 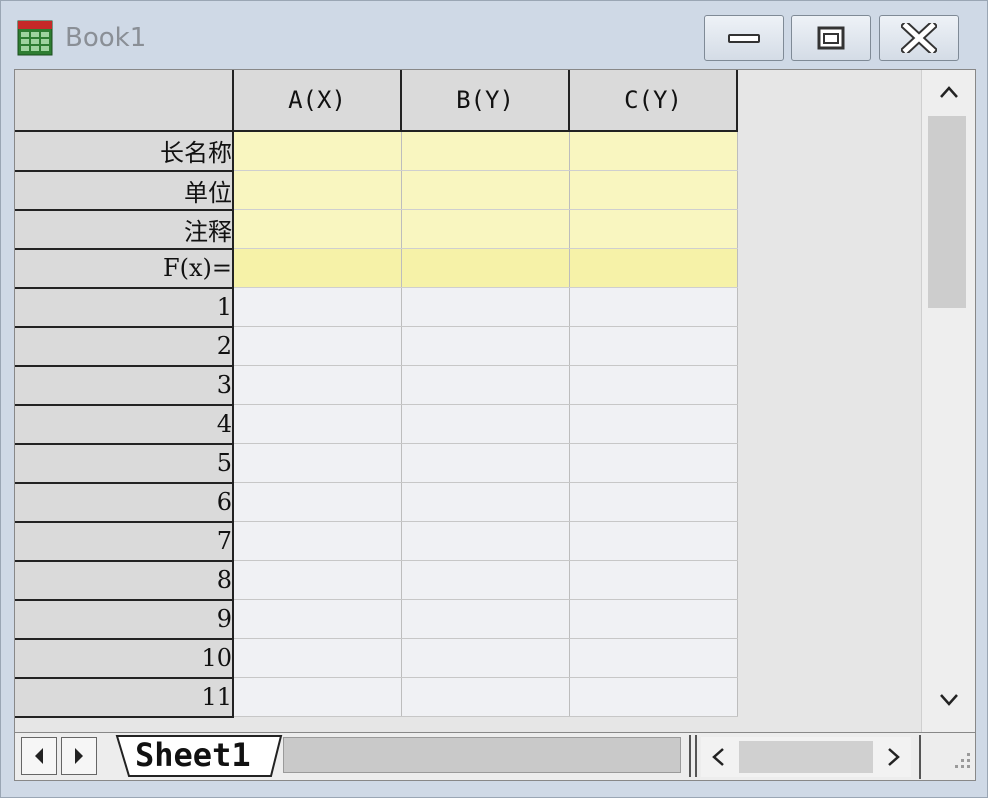 What do you see at coordinates (653, 151) in the screenshot?
I see `long-name-cell-c` at bounding box center [653, 151].